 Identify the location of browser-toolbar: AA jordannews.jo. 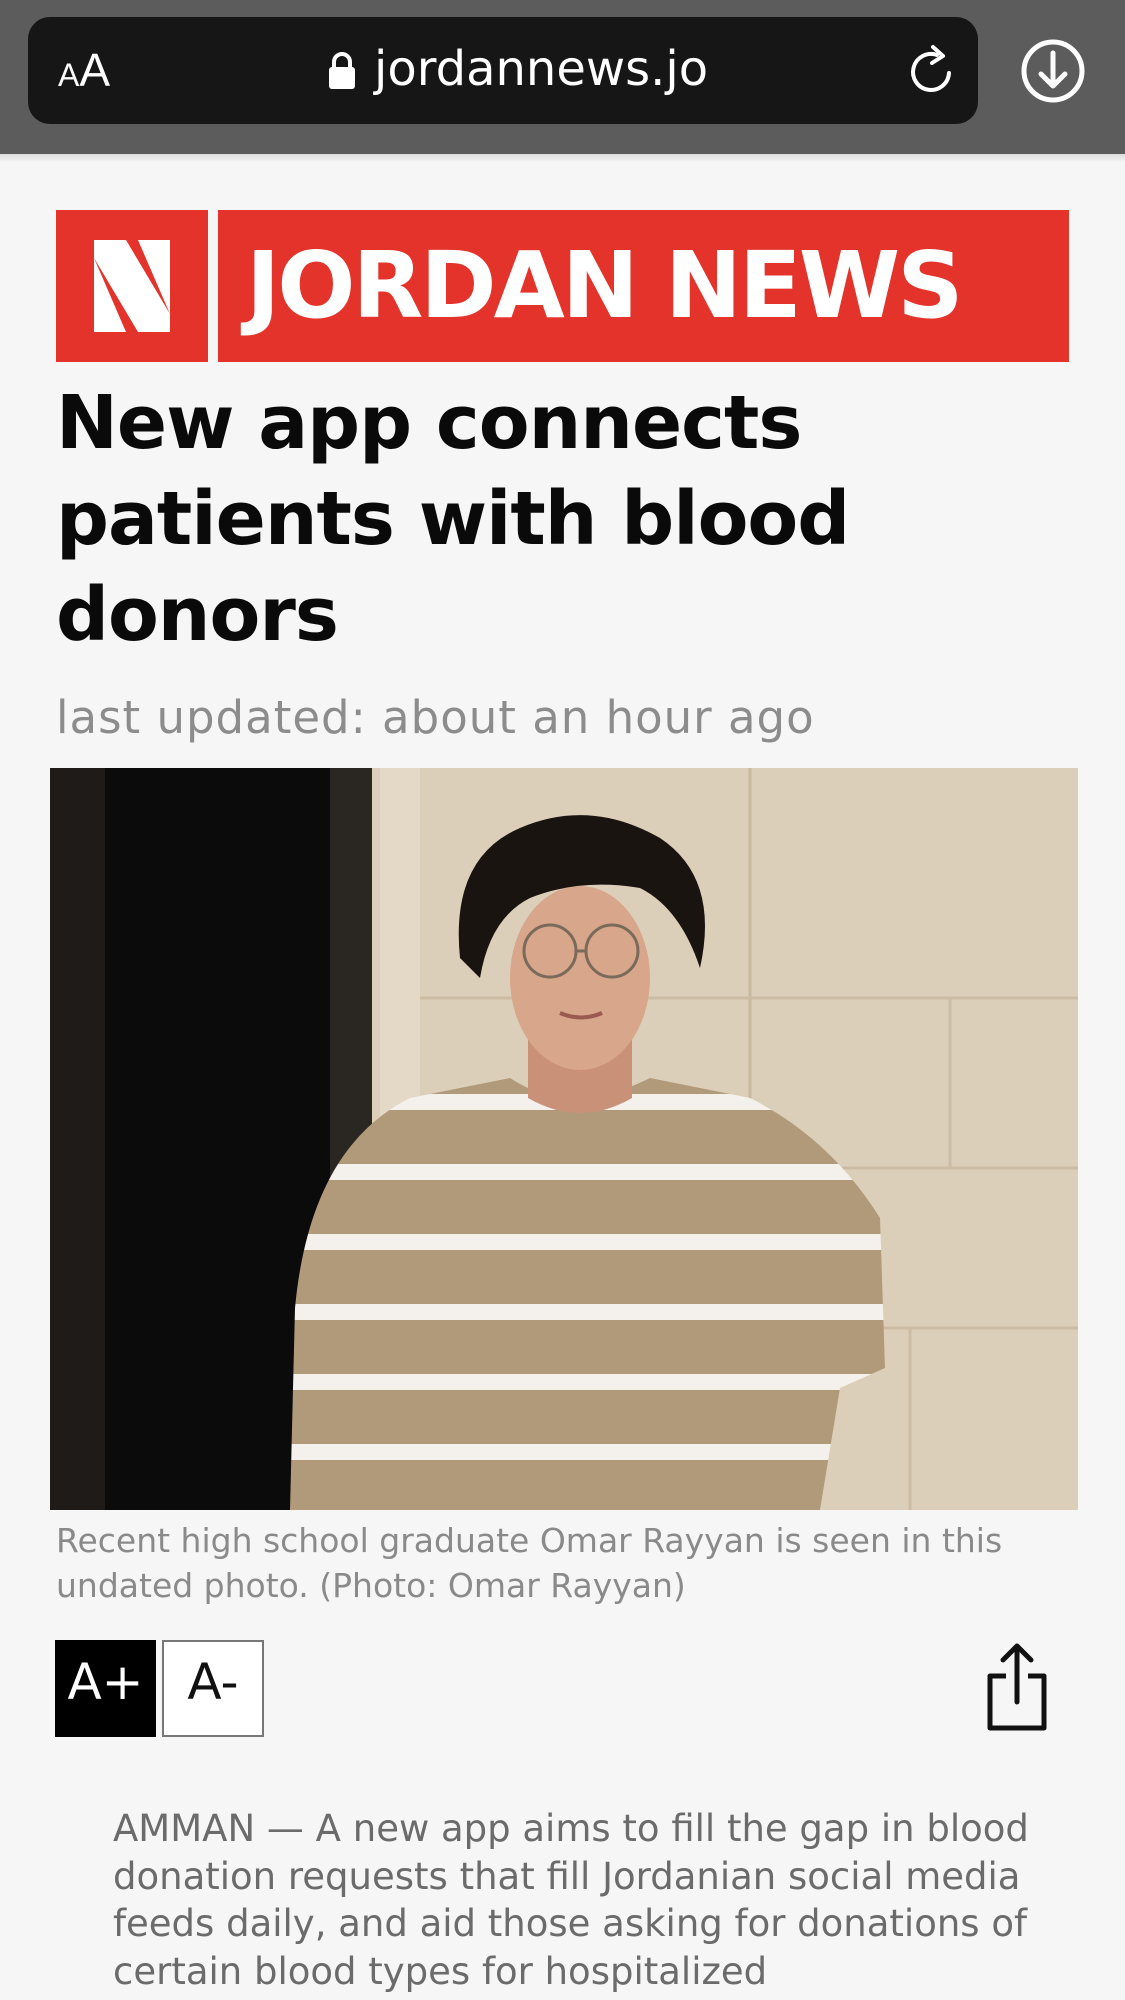
(562, 77).